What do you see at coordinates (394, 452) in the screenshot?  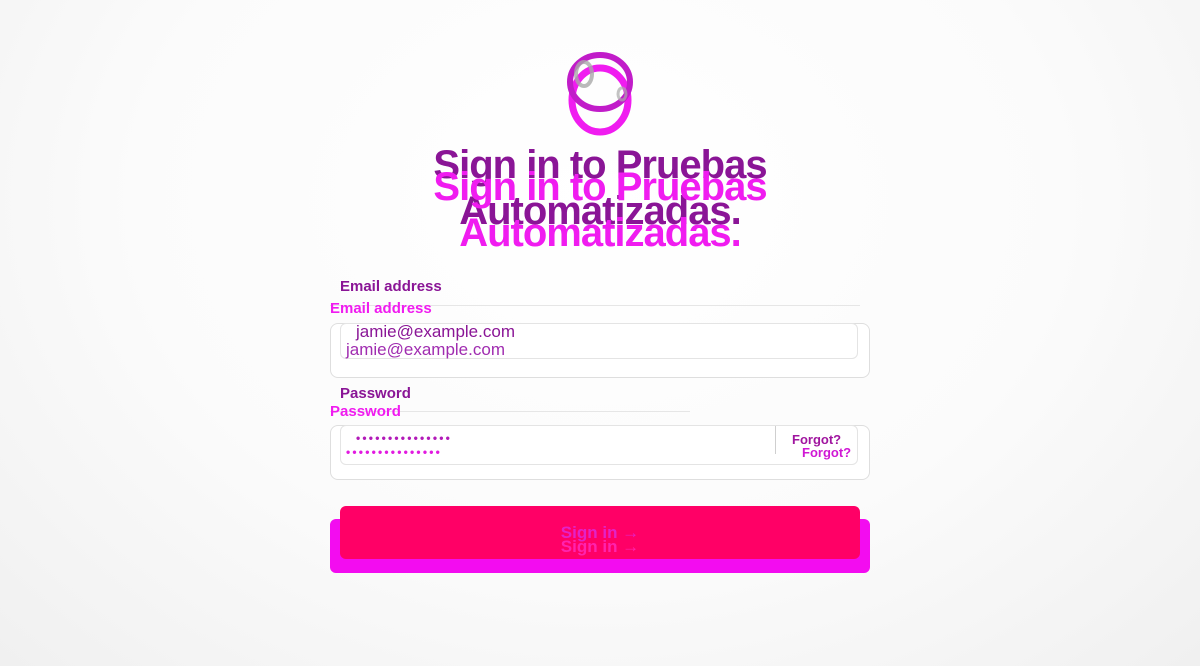 I see `password-value-shadow: •••••••••••••••` at bounding box center [394, 452].